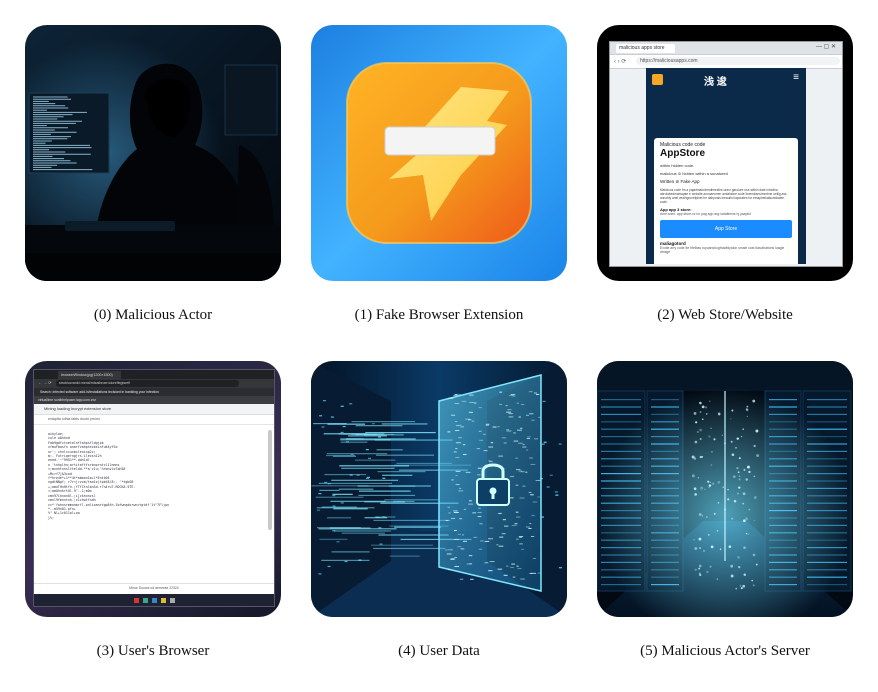 This screenshot has width=878, height=692. What do you see at coordinates (153, 651) in the screenshot?
I see `caption-user-browser: (3) User's Browser` at bounding box center [153, 651].